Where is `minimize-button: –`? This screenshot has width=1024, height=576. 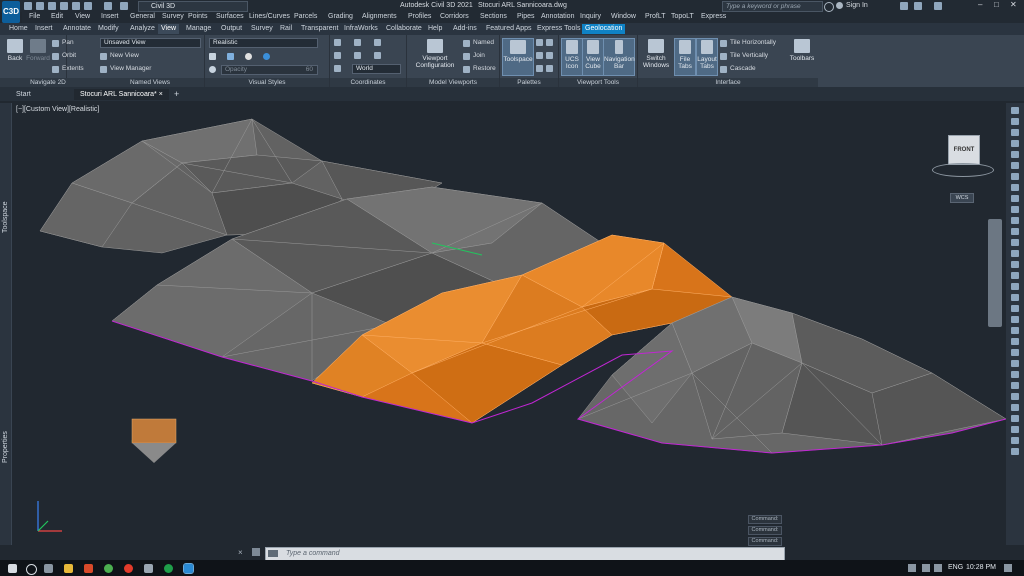 minimize-button: – is located at coordinates (980, 4).